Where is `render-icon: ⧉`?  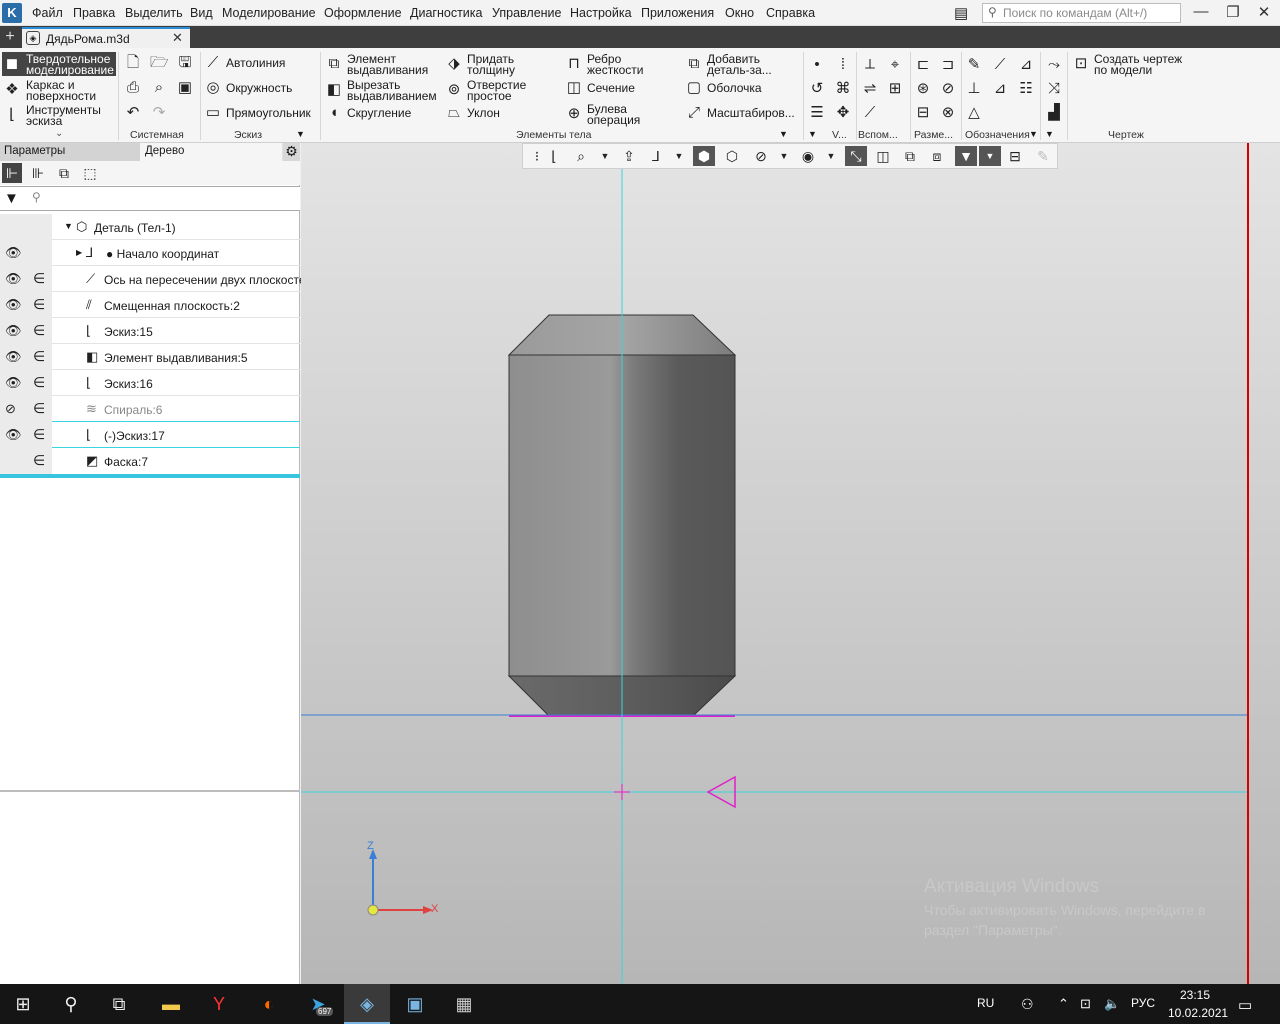 render-icon: ⧉ is located at coordinates (910, 156).